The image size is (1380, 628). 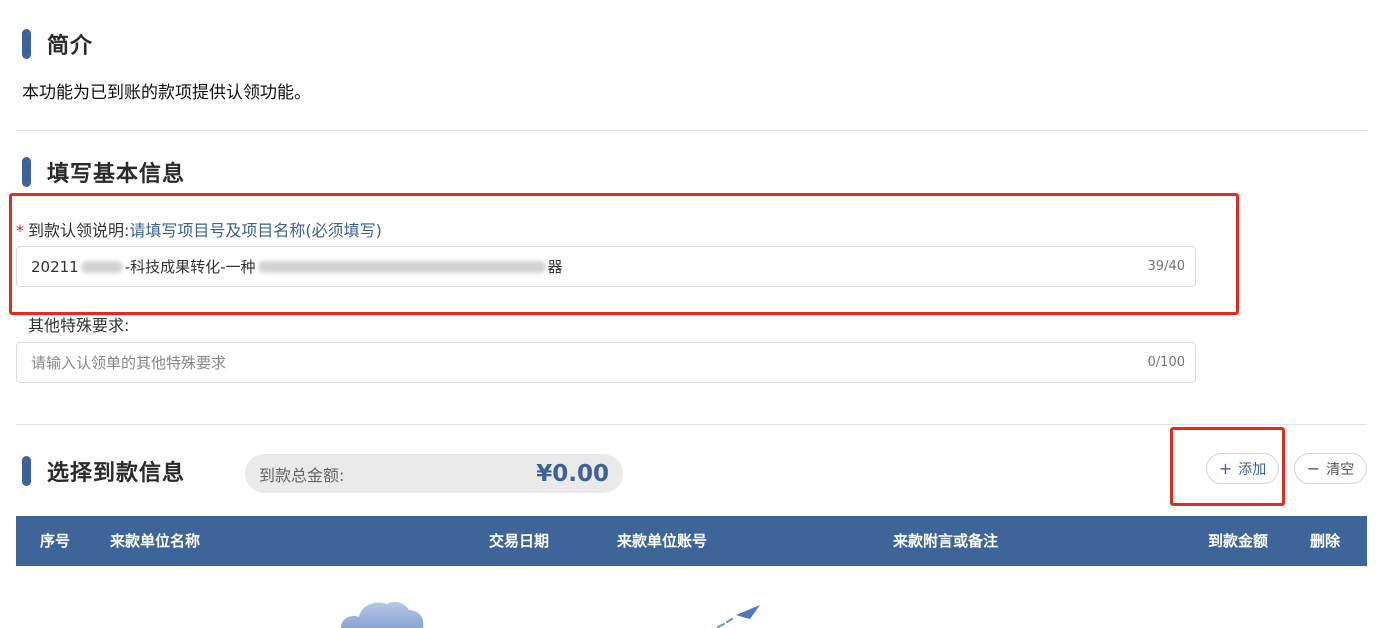 What do you see at coordinates (434, 473) in the screenshot?
I see `total-amount-pill: 到款总金额: ¥0.00` at bounding box center [434, 473].